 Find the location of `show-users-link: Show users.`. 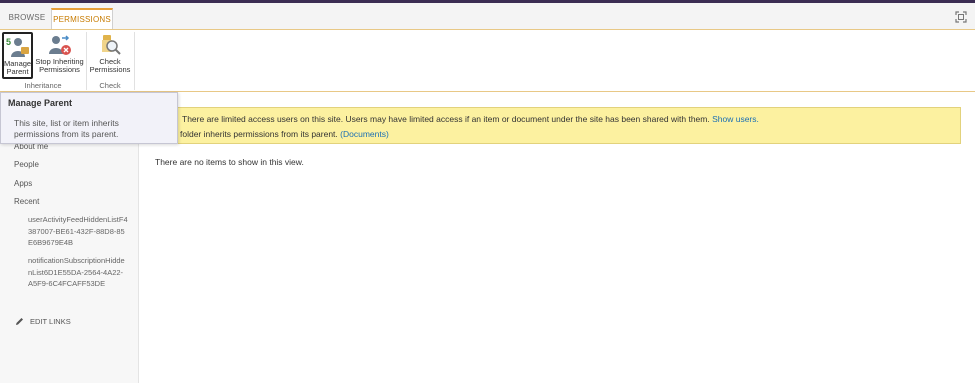

show-users-link: Show users. is located at coordinates (735, 119).